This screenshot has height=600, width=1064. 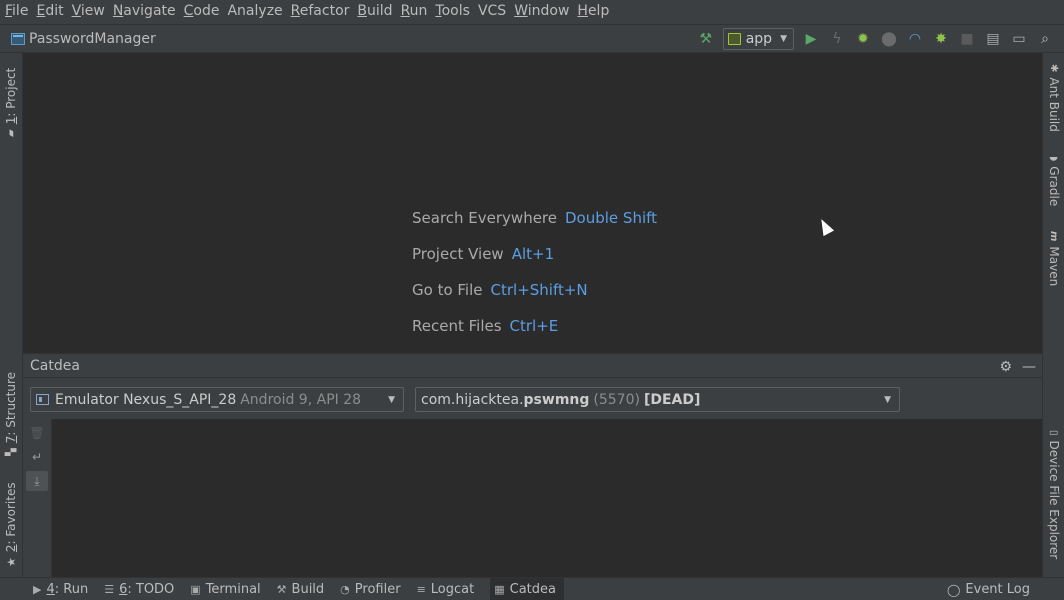 I want to click on tab-gradle: ◗ Gradle, so click(x=1054, y=181).